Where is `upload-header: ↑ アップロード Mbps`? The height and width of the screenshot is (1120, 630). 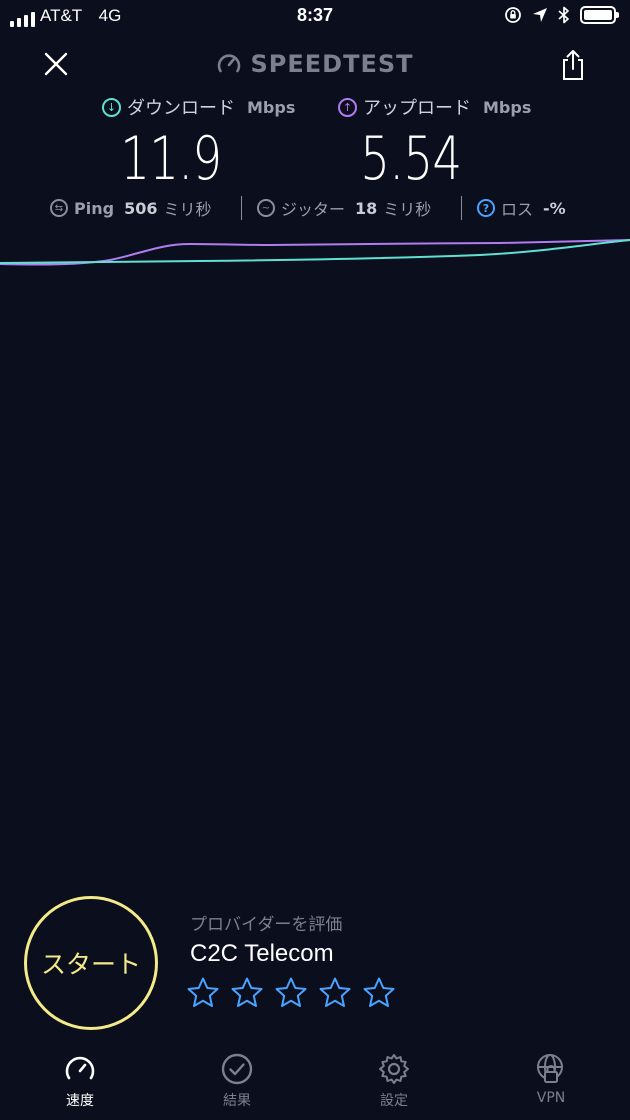
upload-header: ↑ アップロード Mbps is located at coordinates (434, 107).